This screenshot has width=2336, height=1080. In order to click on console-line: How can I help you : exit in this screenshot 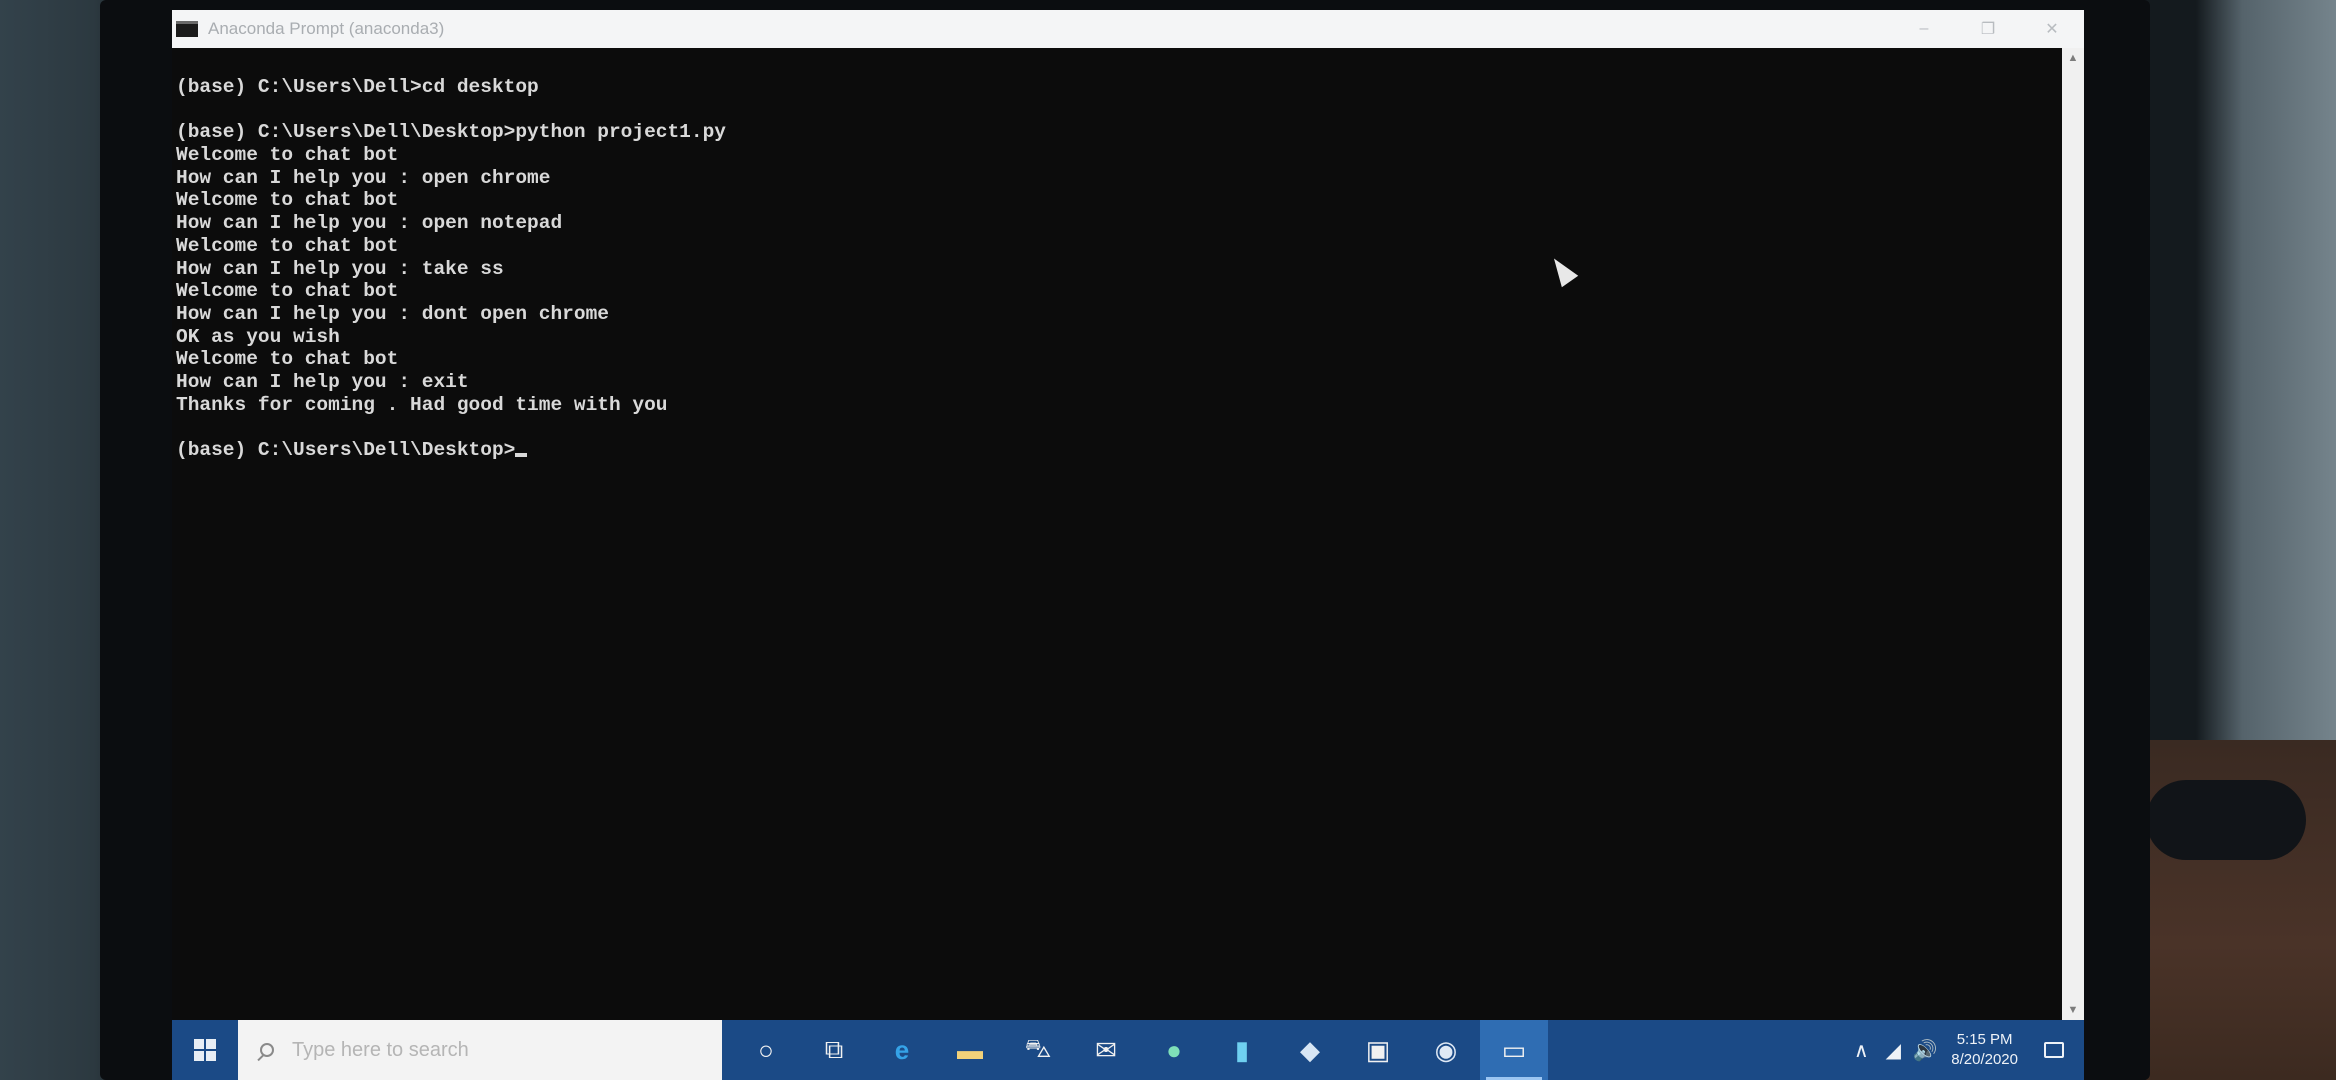, I will do `click(322, 381)`.